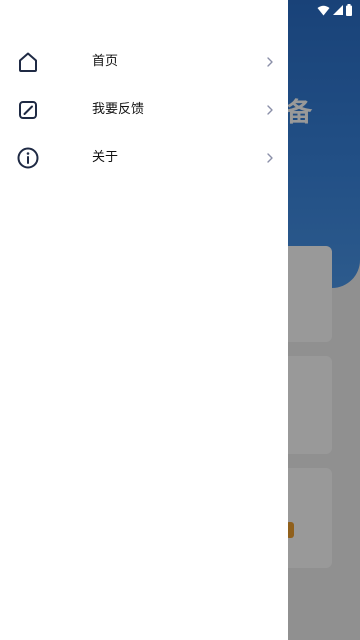 This screenshot has height=640, width=360. What do you see at coordinates (105, 61) in the screenshot?
I see `menu-item-label: 首页` at bounding box center [105, 61].